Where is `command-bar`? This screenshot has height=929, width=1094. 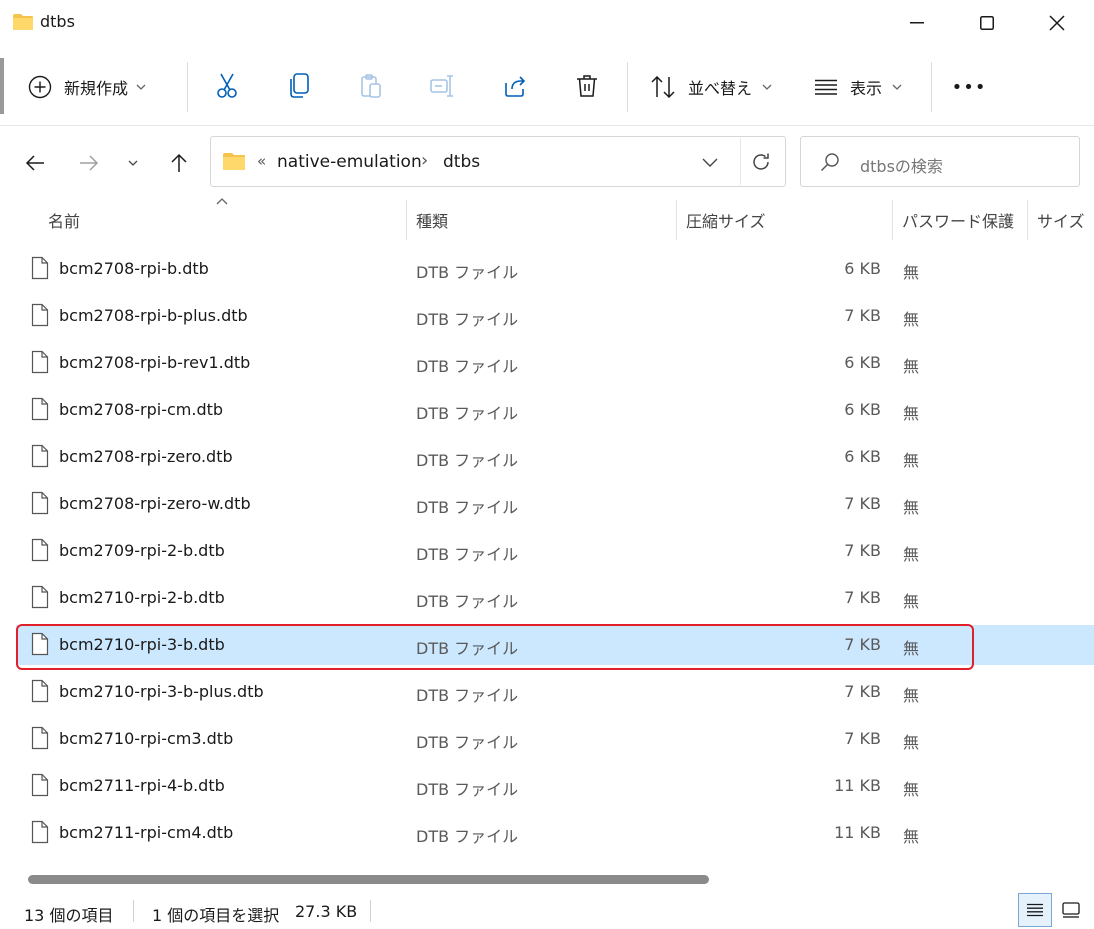 command-bar is located at coordinates (547, 86).